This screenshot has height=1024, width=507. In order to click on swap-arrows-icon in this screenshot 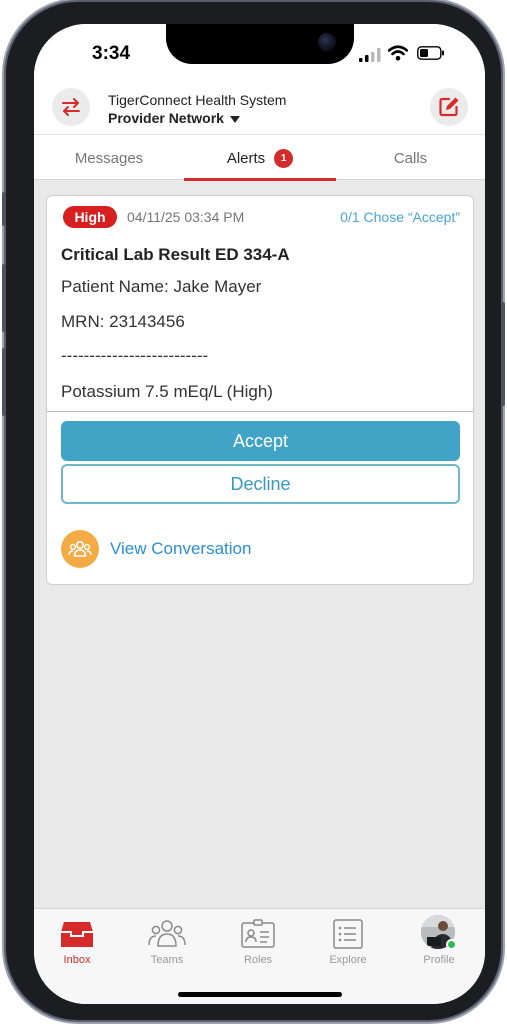, I will do `click(71, 107)`.